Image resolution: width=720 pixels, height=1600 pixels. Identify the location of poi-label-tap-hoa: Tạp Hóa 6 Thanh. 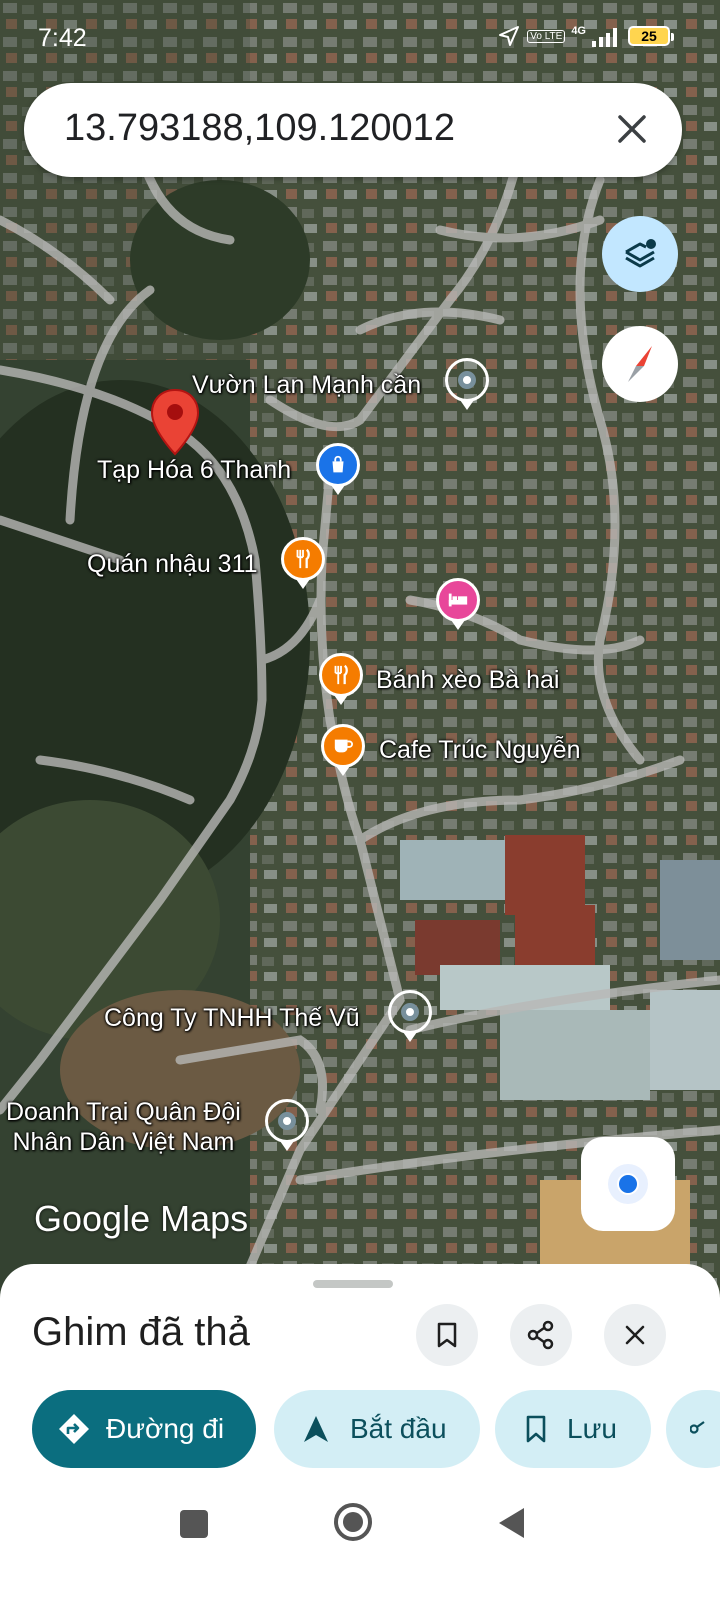
(194, 470).